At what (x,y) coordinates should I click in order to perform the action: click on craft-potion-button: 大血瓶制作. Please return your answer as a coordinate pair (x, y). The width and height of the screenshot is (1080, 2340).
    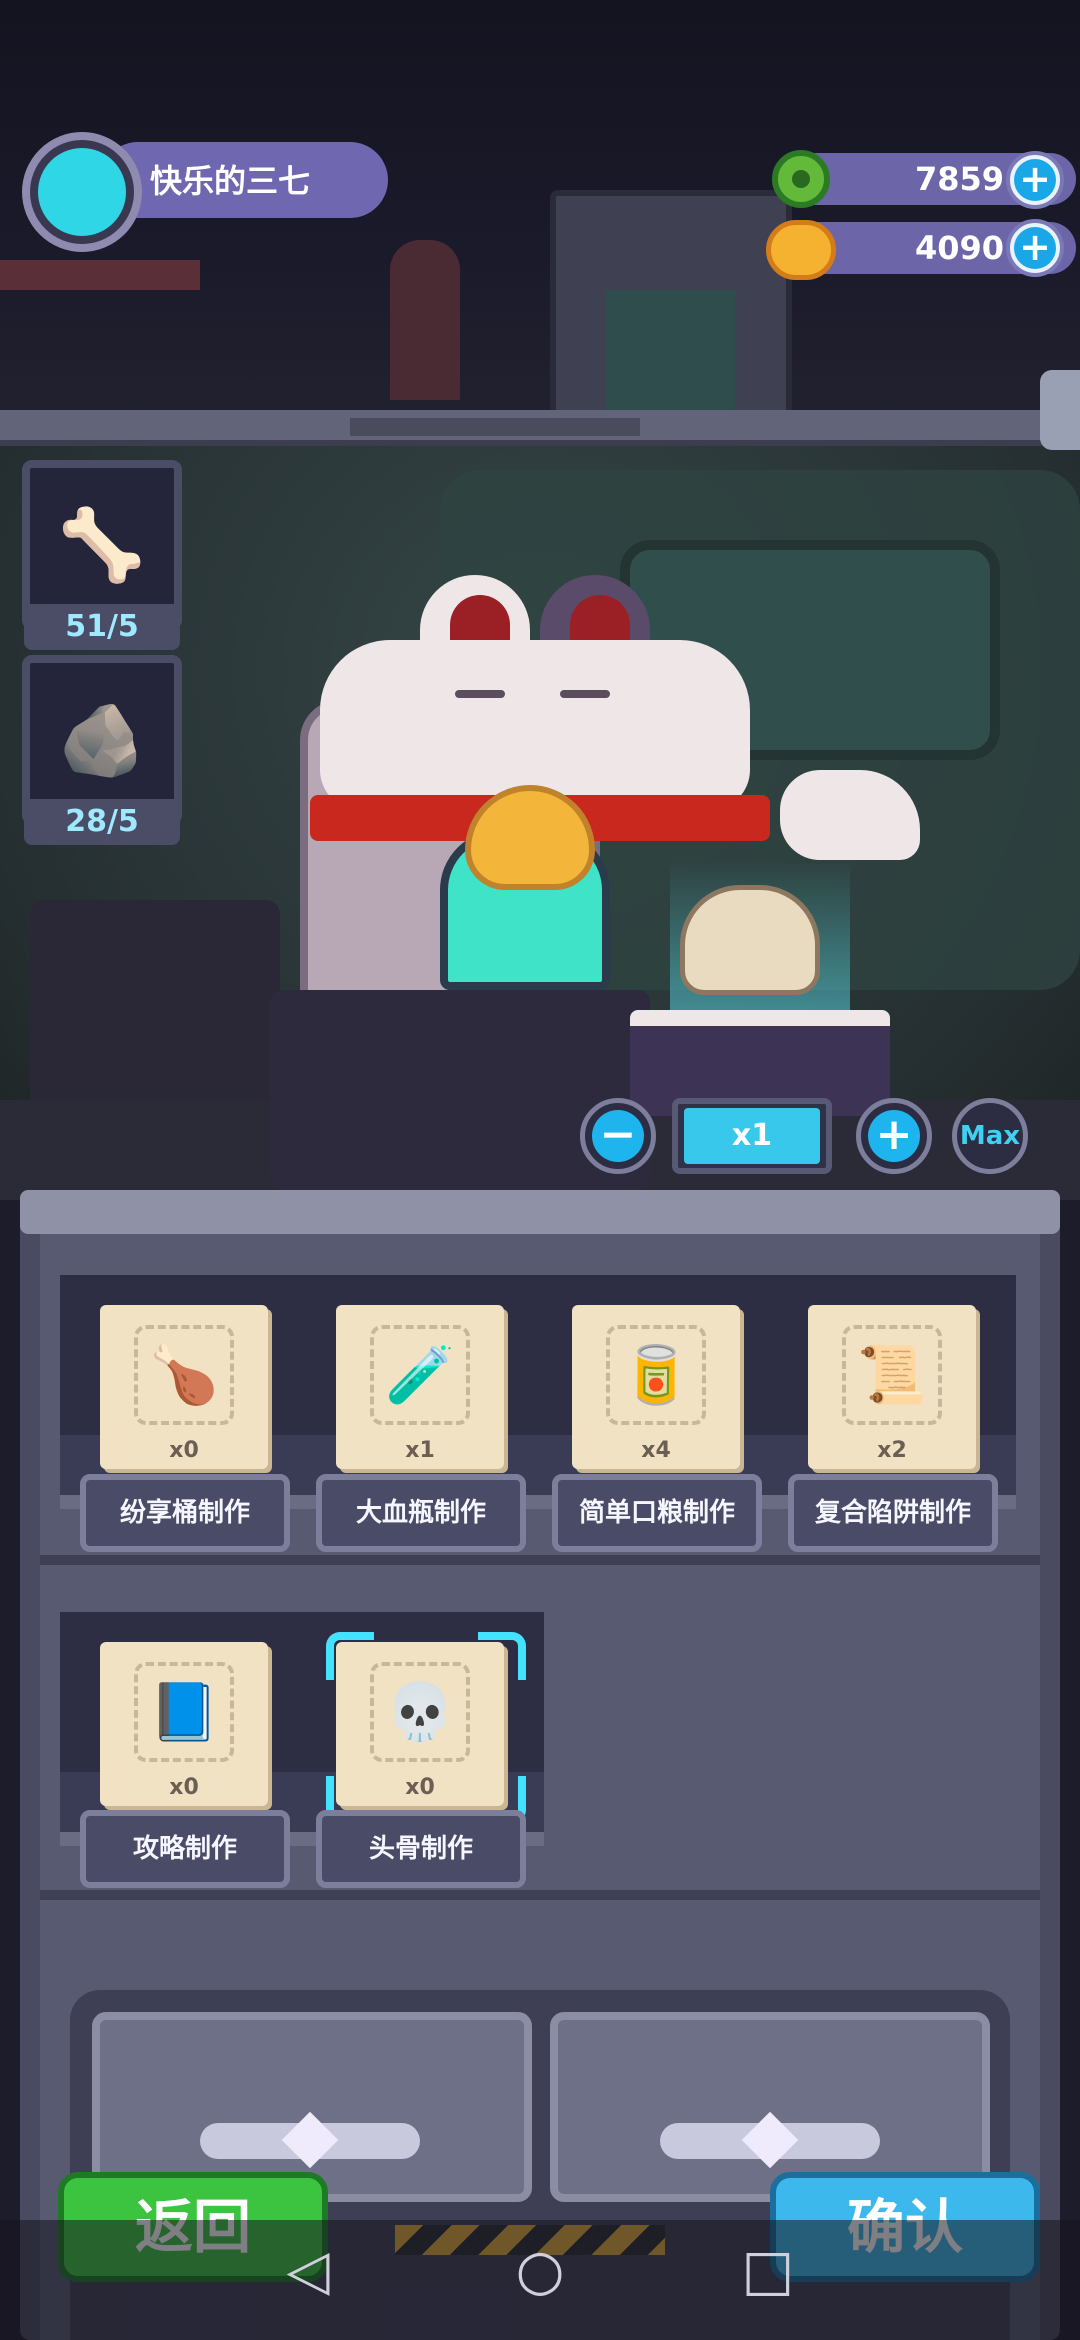
    Looking at the image, I should click on (421, 1513).